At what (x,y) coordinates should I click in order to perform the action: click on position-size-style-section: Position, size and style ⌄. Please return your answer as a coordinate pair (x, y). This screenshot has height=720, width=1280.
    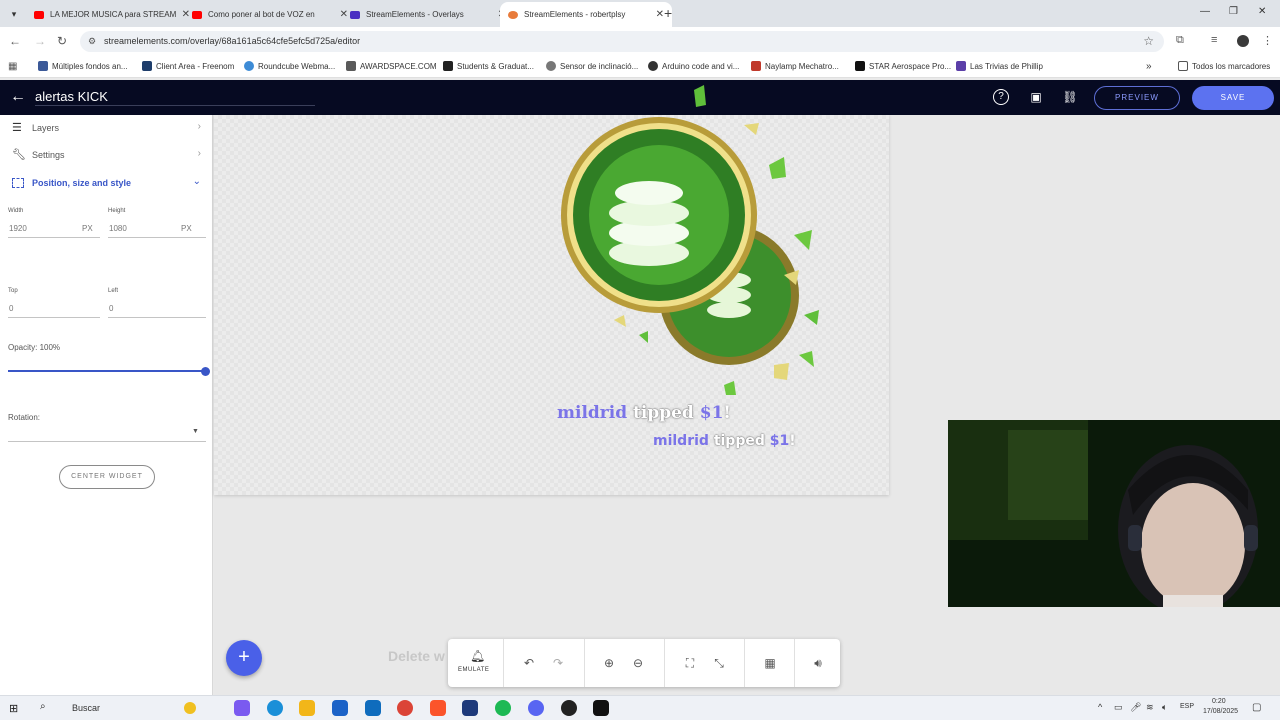
    Looking at the image, I should click on (106, 183).